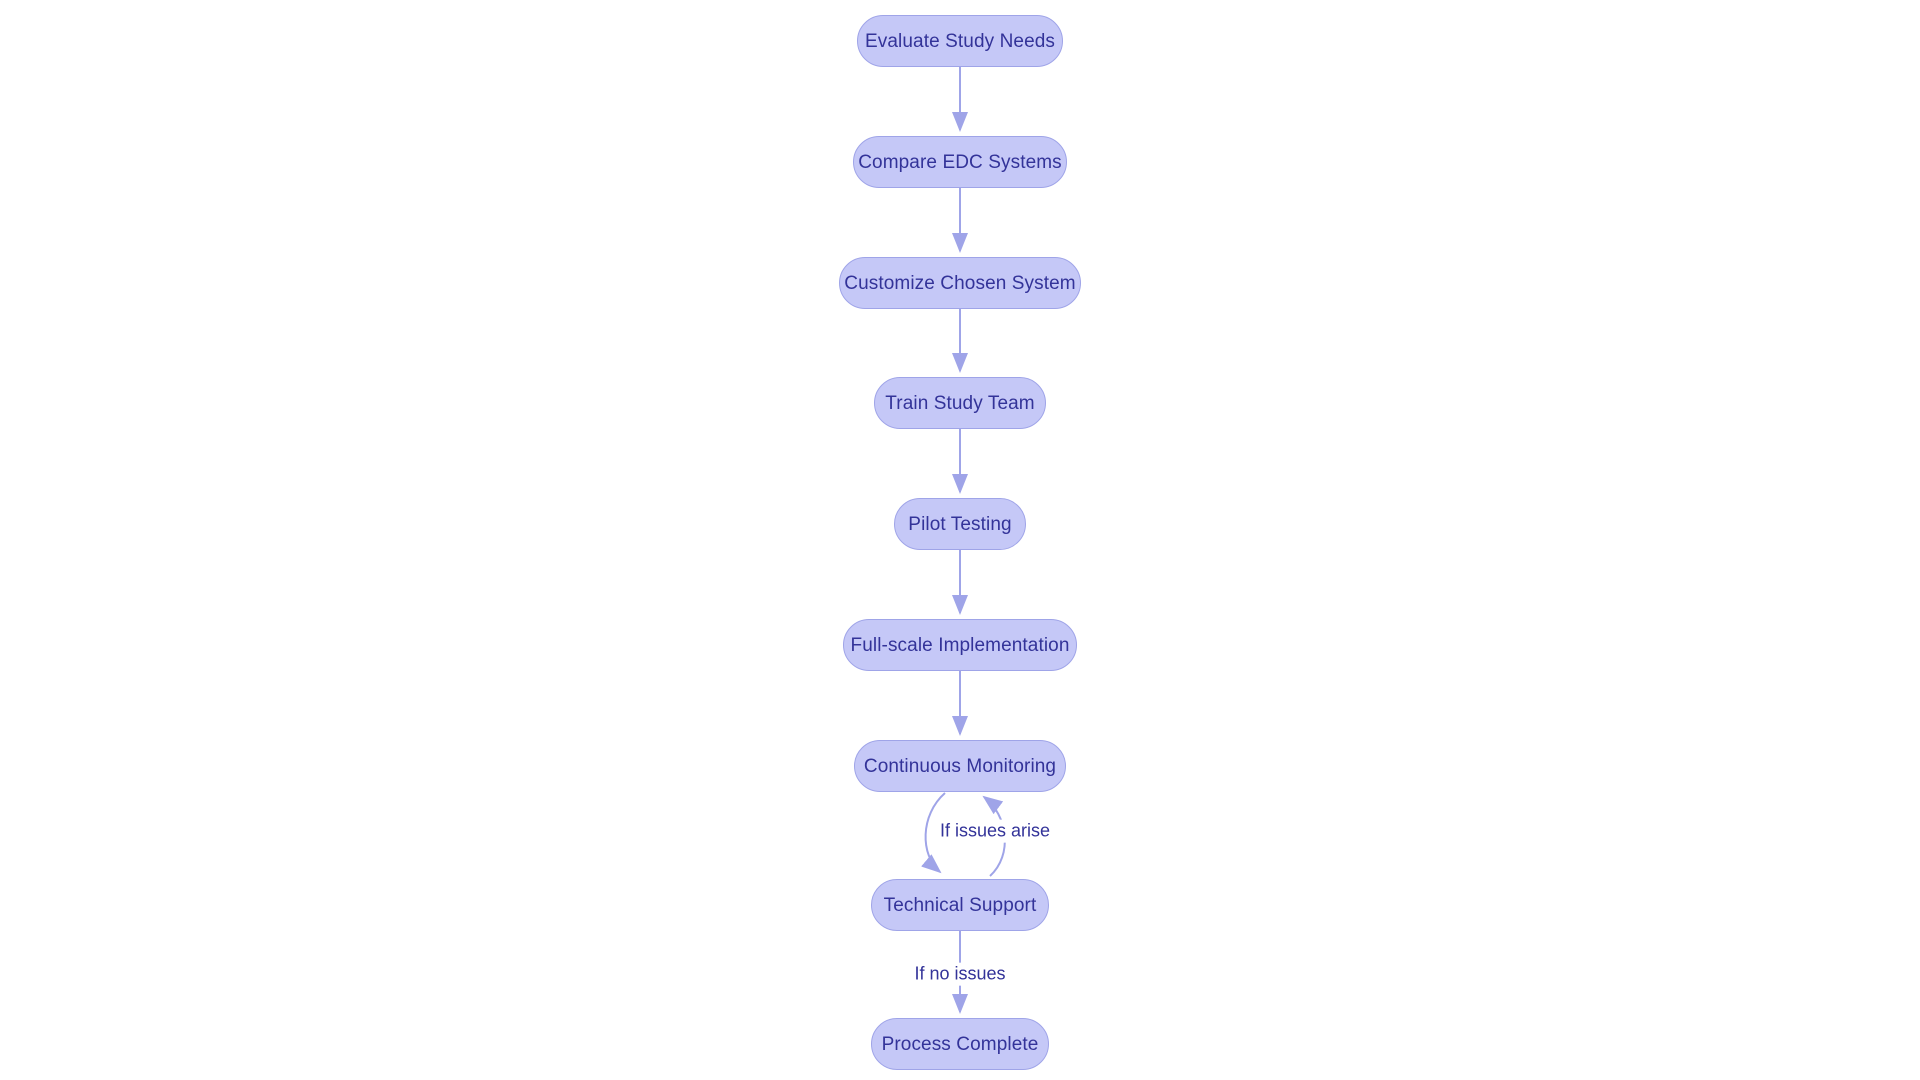 The image size is (1920, 1080). I want to click on node-label: Train Study Team, so click(960, 403).